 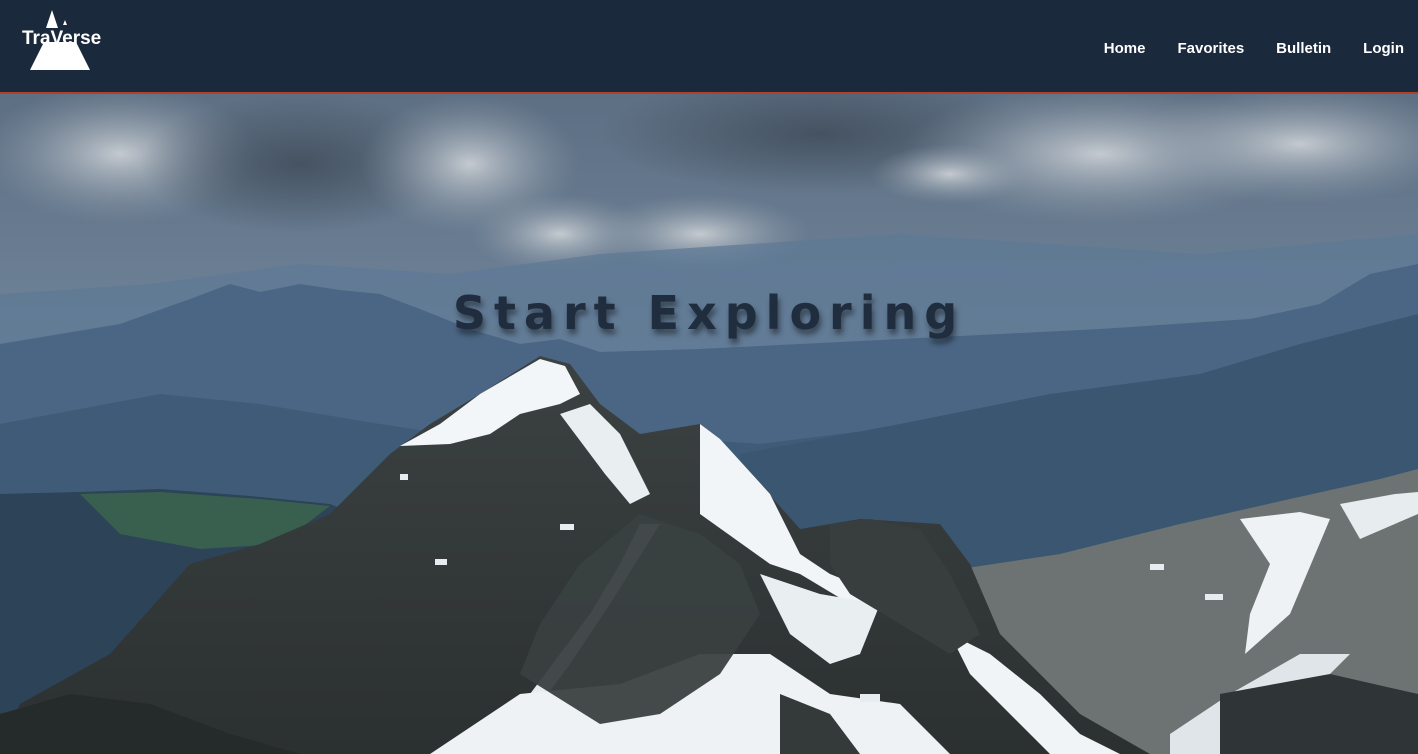 I want to click on top-navbar: TraVerse Home Favorites Bulletin Login, so click(x=709, y=47).